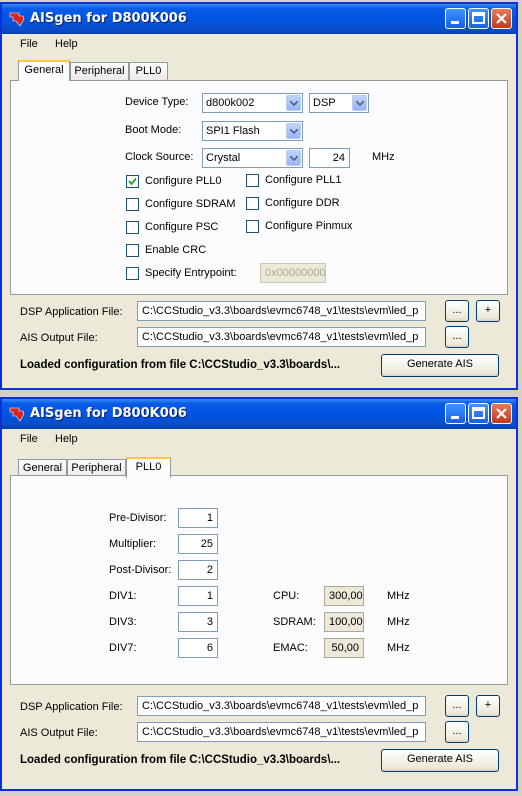 The height and width of the screenshot is (796, 522). What do you see at coordinates (324, 103) in the screenshot?
I see `device-core-value: DSP` at bounding box center [324, 103].